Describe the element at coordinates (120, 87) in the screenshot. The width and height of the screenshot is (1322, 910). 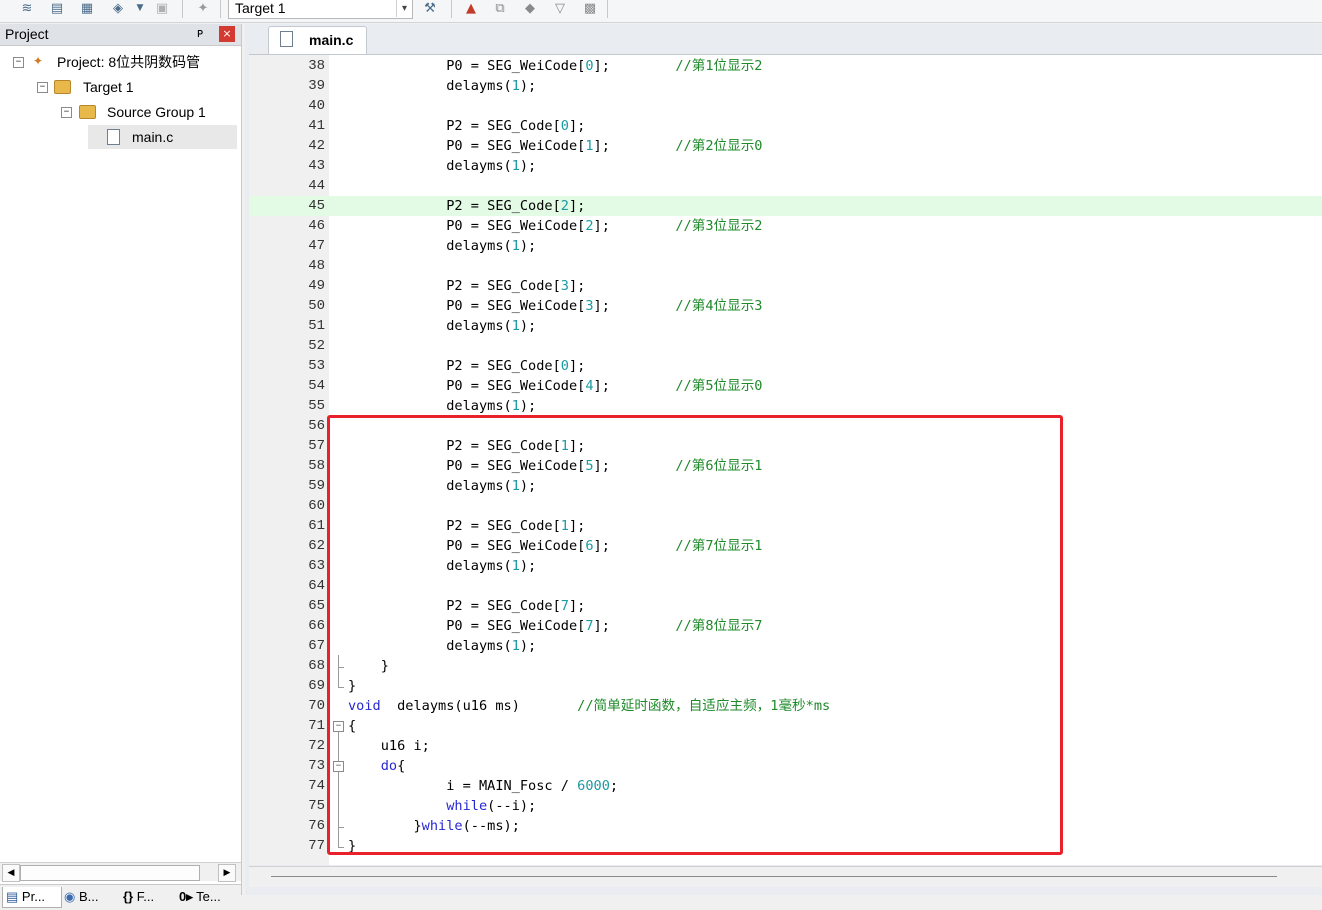
I see `tree-item-target: − Target 1` at that location.